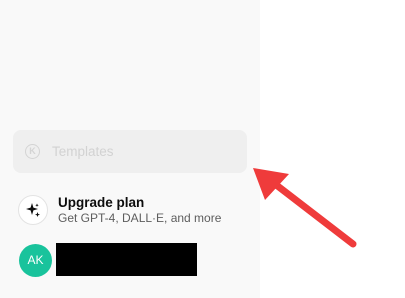 This screenshot has height=298, width=405. What do you see at coordinates (130, 151) in the screenshot?
I see `sidebar-item-templates: K Templates` at bounding box center [130, 151].